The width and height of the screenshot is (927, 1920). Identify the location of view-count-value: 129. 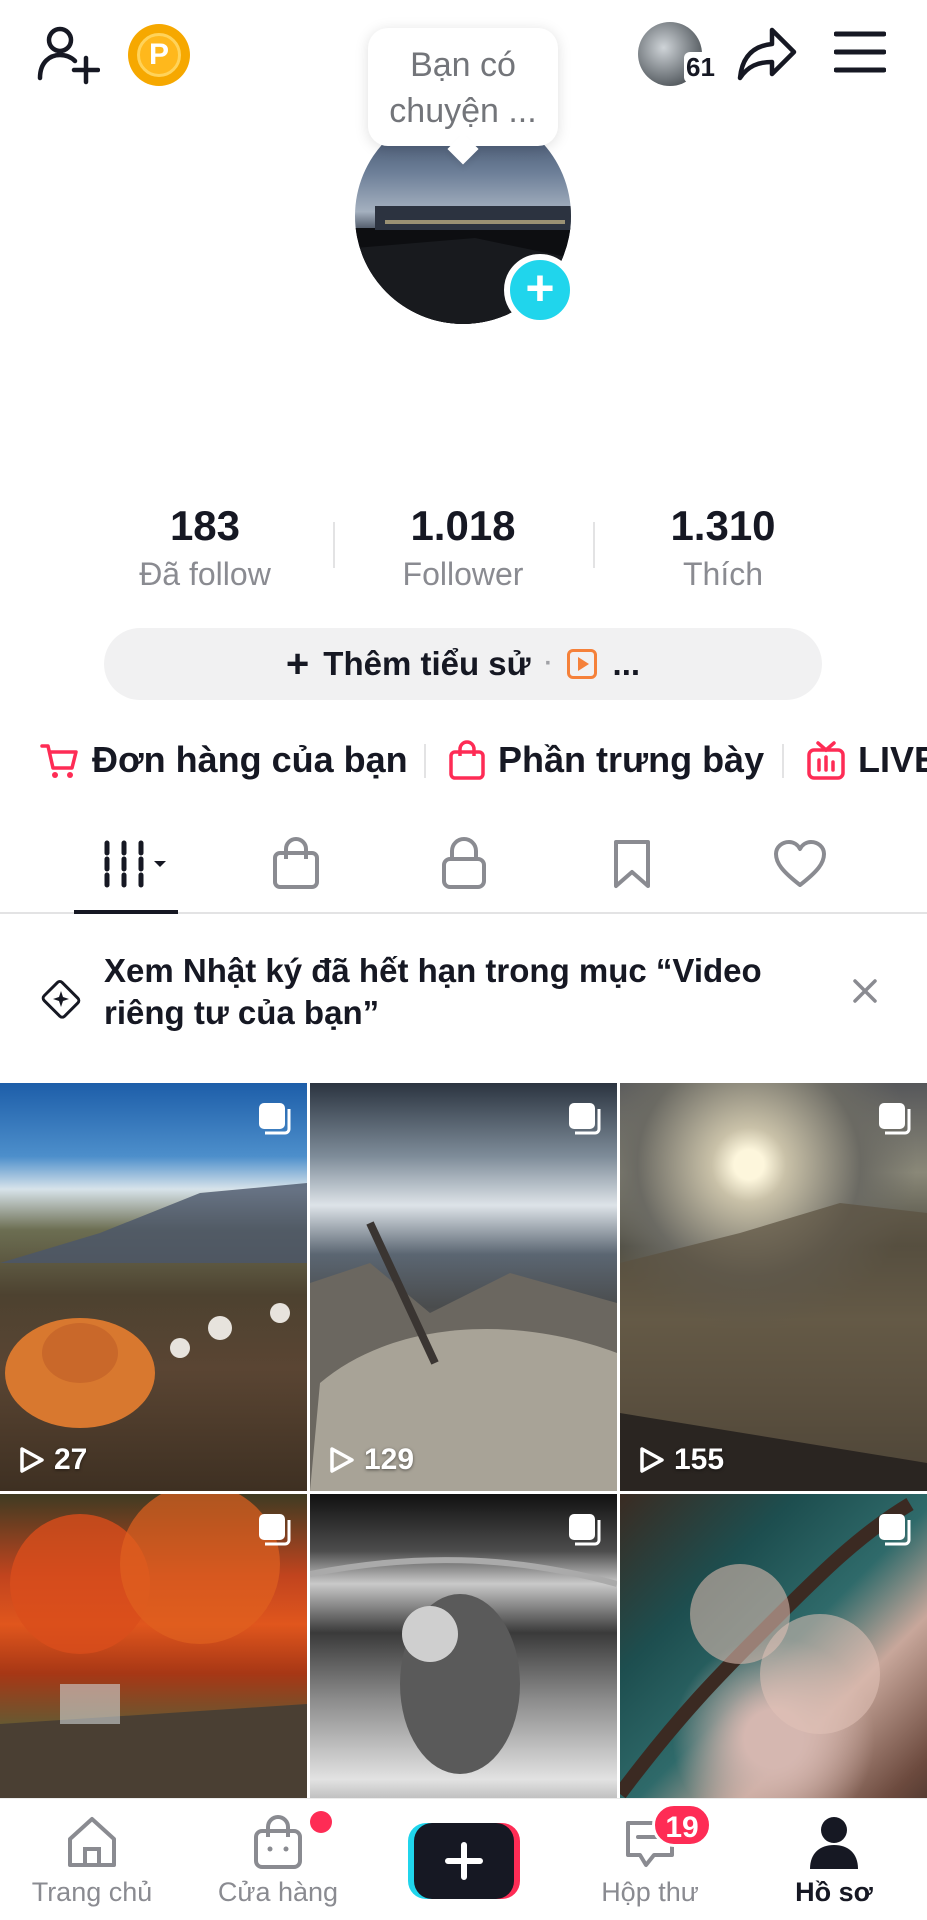
(389, 1459).